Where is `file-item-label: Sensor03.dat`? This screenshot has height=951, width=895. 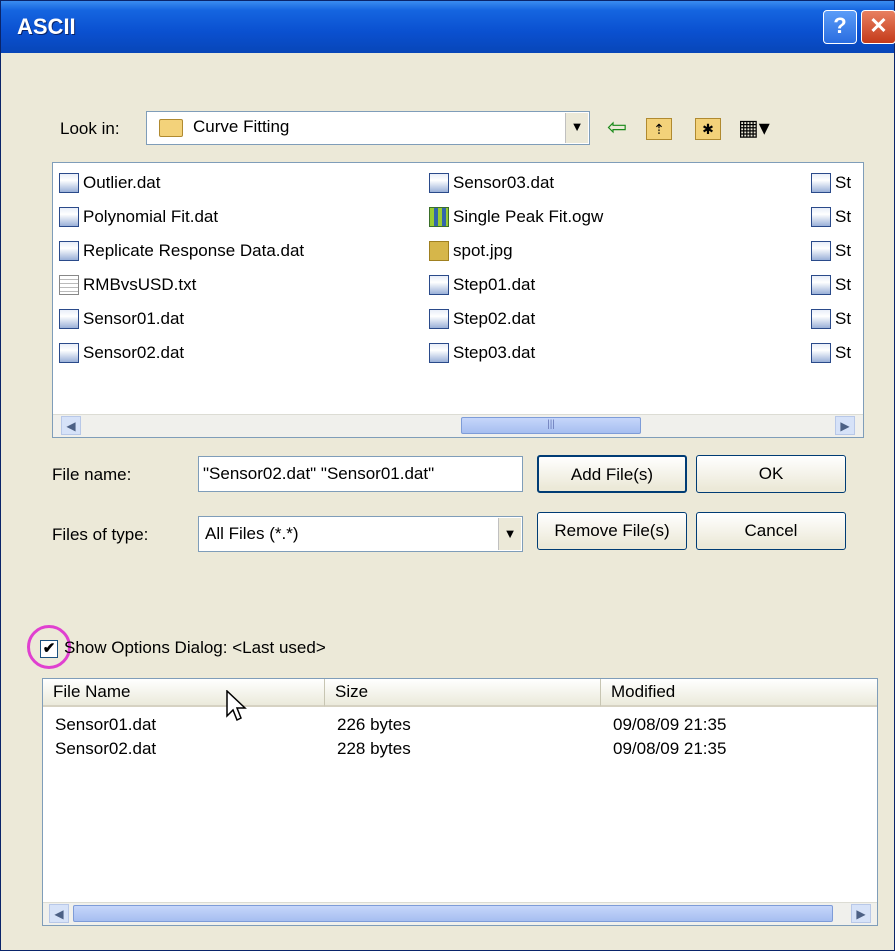 file-item-label: Sensor03.dat is located at coordinates (504, 182).